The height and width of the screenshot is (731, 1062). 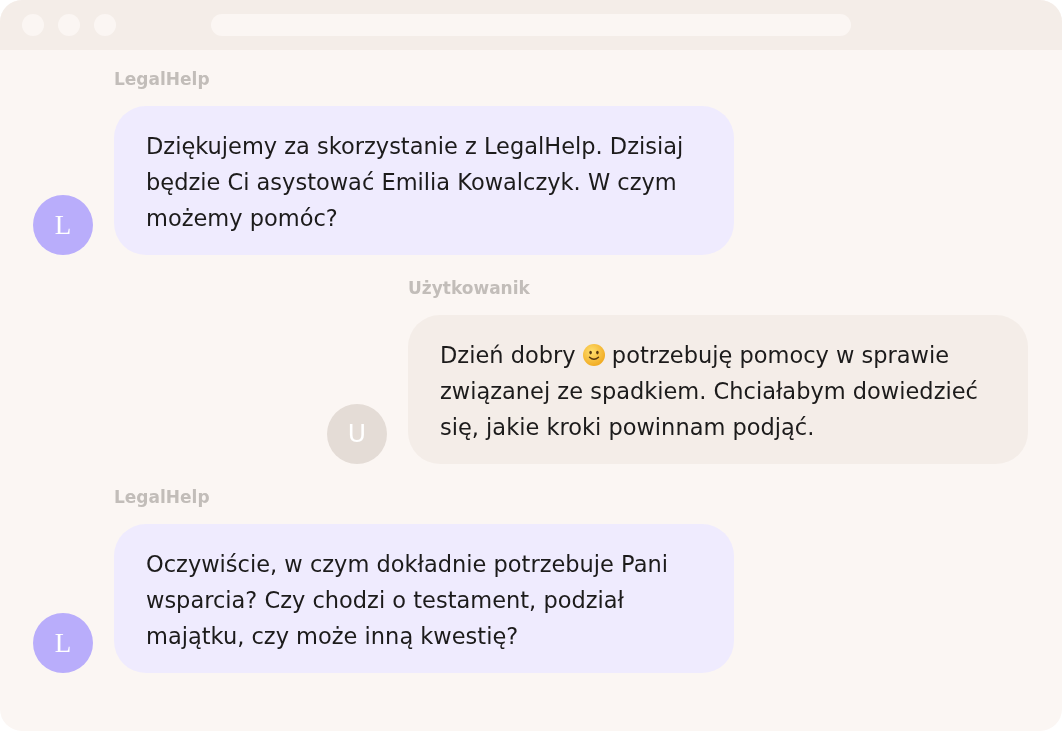 I want to click on message-text: Oczywiście, w czym dokładnie potrzebuje Pani wsparcia? Czy chodzi o testament, podział majątku, czy może inną kwestię?, so click(x=407, y=600).